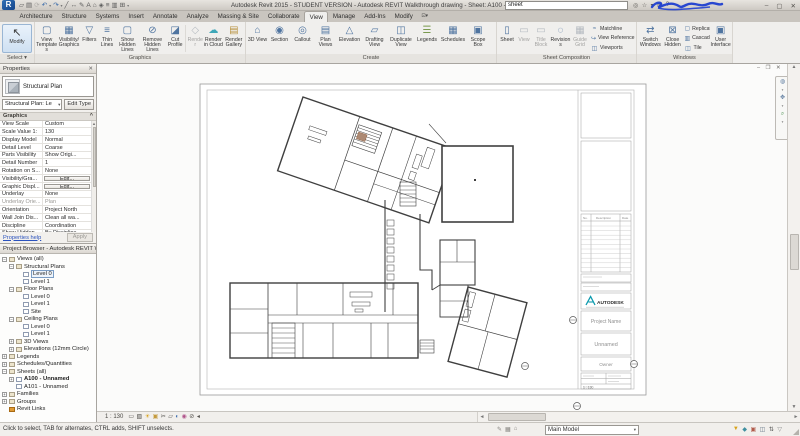  Describe the element at coordinates (257, 38) in the screenshot. I see `3d-view-button: ⌂ 3D View` at that location.